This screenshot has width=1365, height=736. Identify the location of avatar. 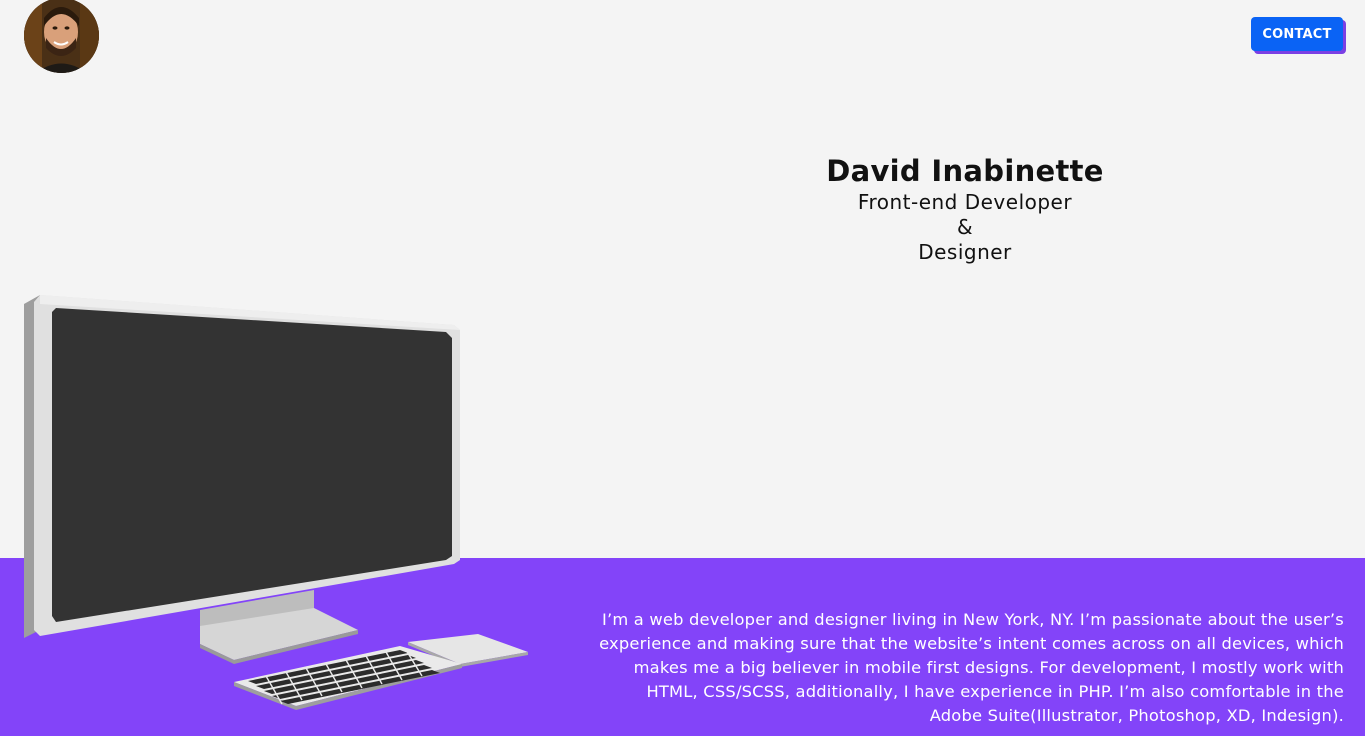
(61, 36).